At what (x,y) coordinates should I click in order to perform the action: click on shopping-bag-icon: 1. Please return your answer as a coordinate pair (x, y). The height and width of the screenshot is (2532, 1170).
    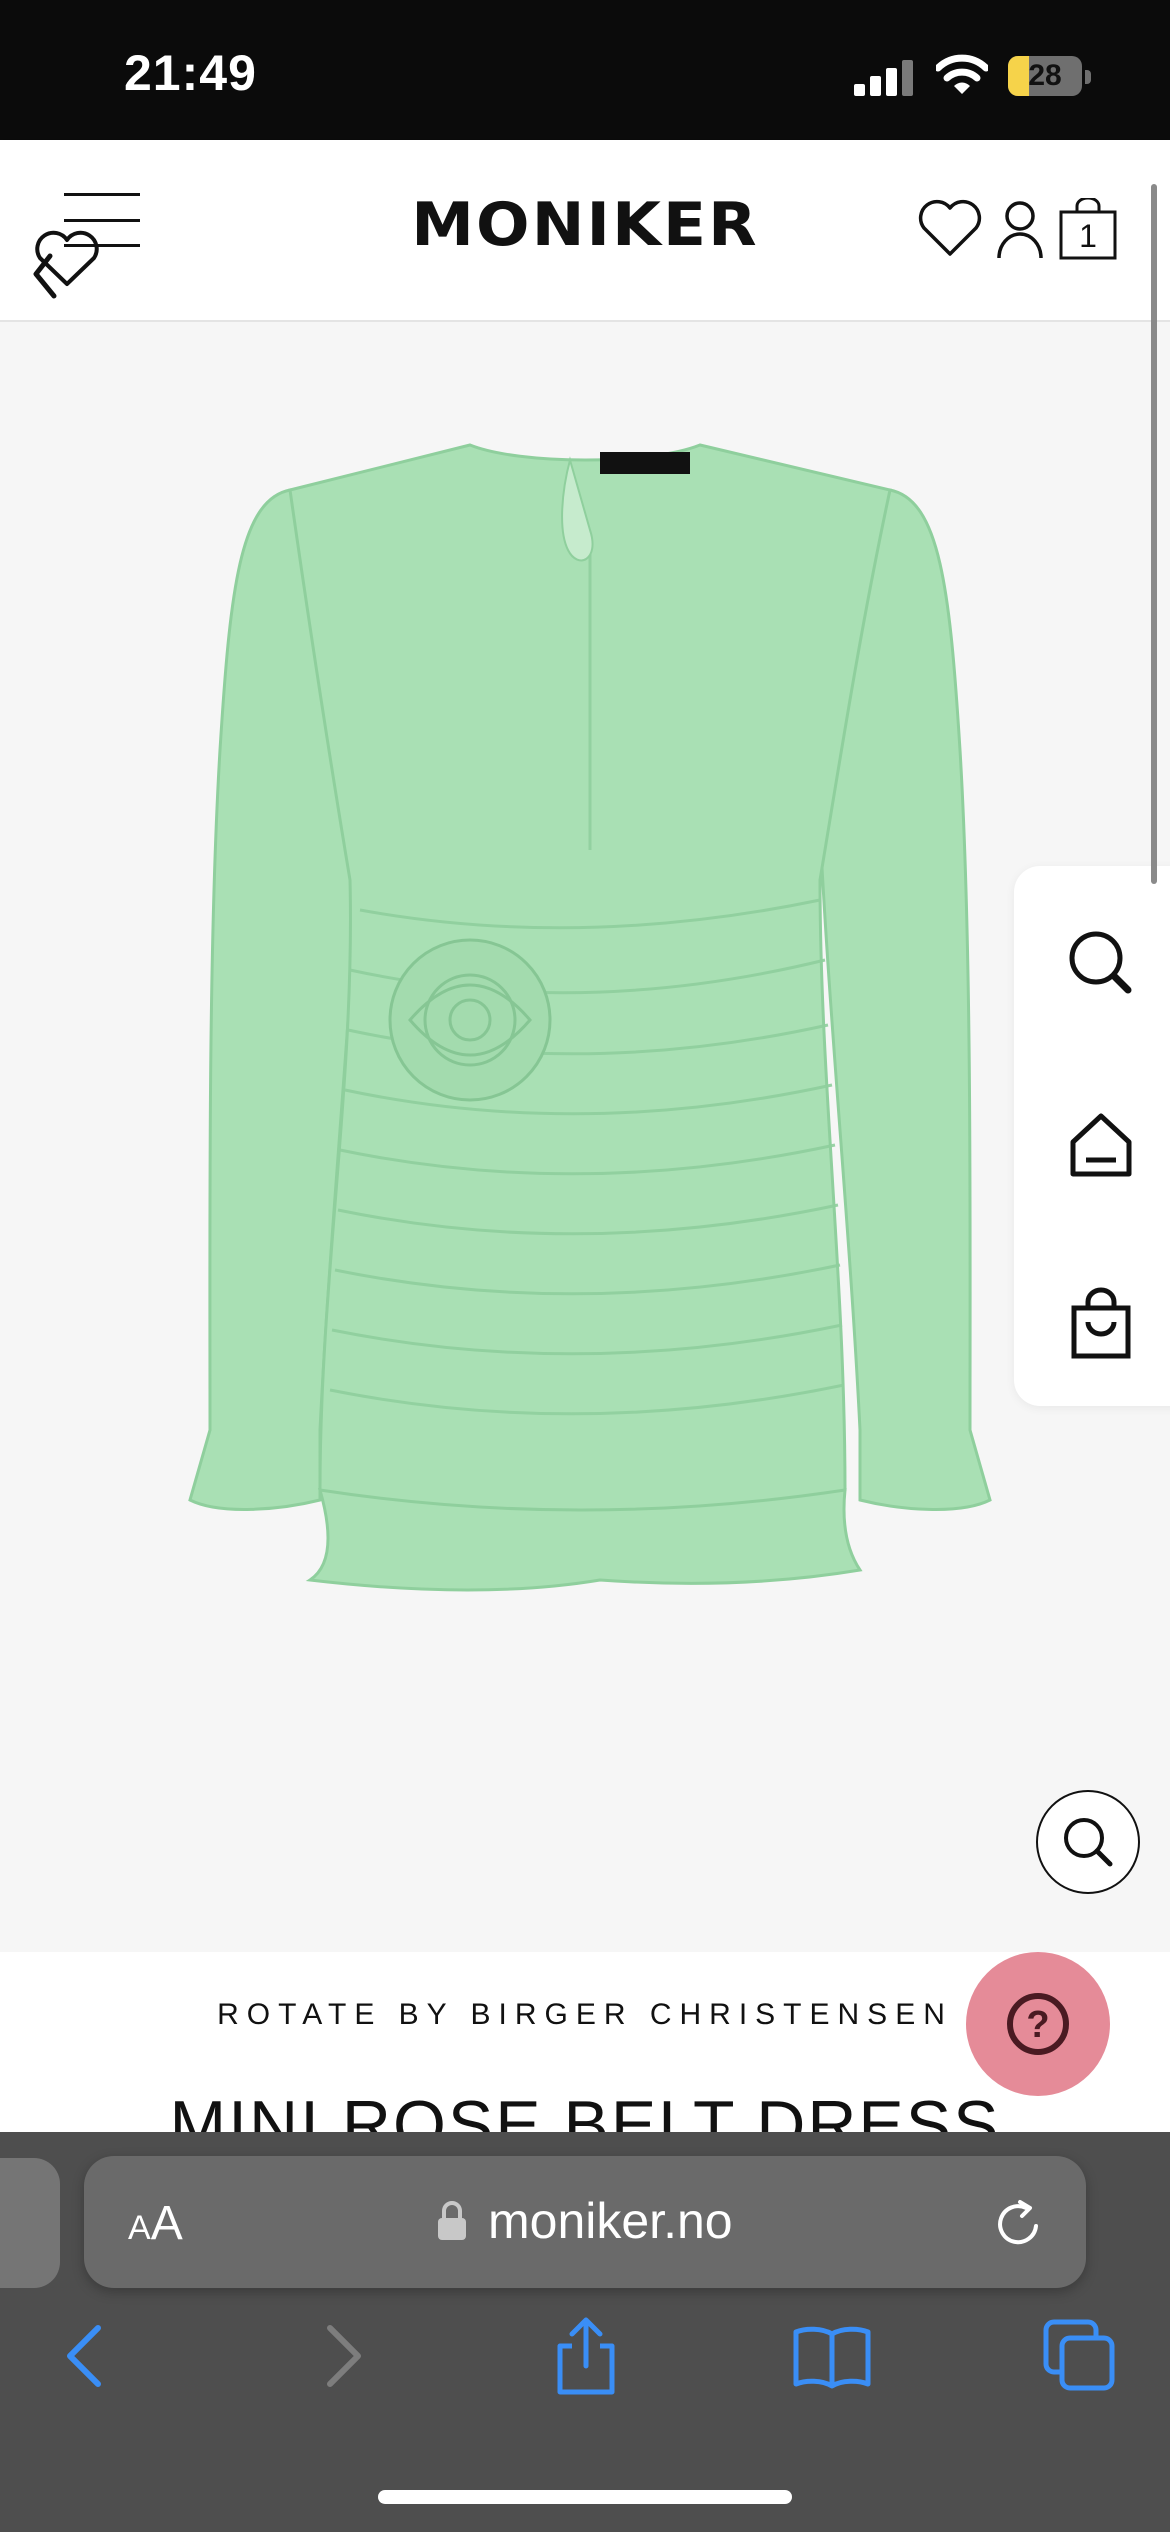
    Looking at the image, I should click on (1088, 229).